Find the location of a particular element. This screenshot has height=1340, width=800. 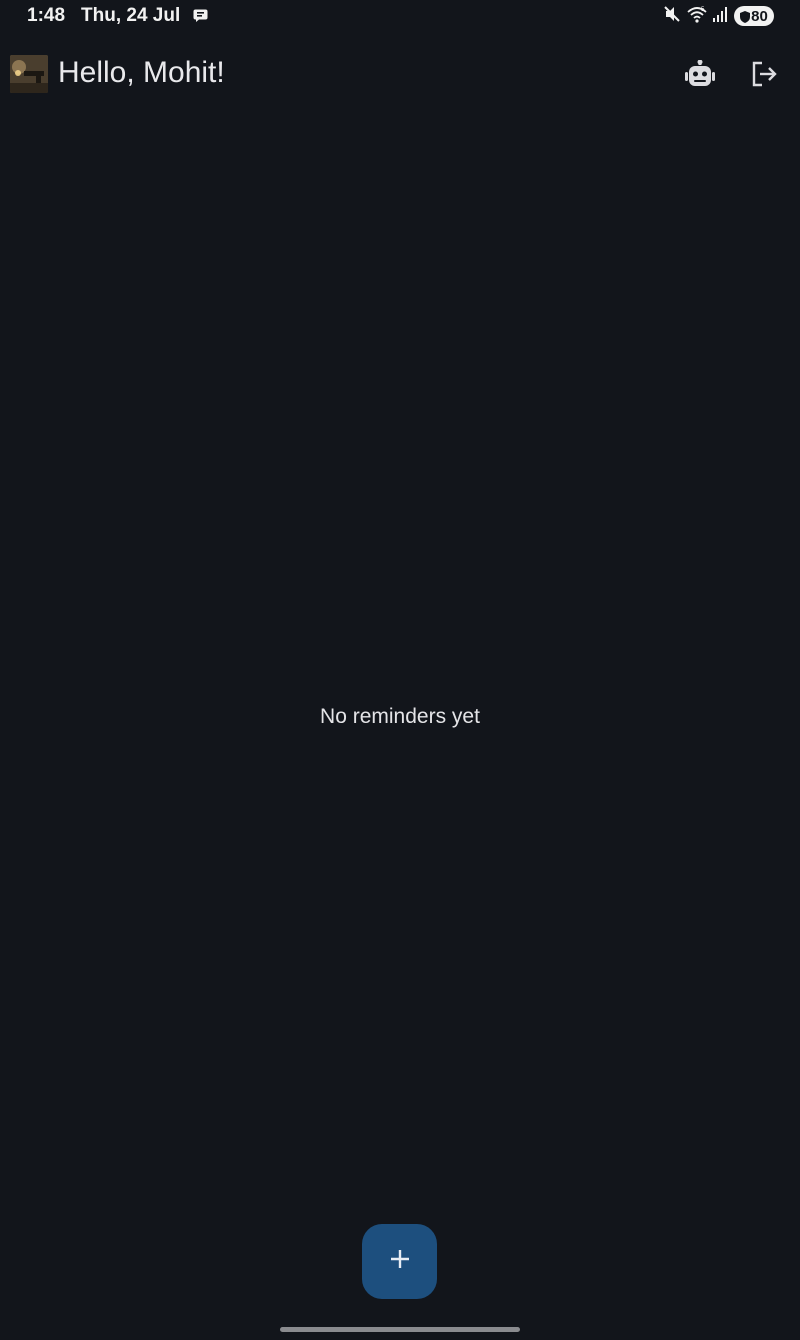

battery-level: 80 is located at coordinates (759, 16).